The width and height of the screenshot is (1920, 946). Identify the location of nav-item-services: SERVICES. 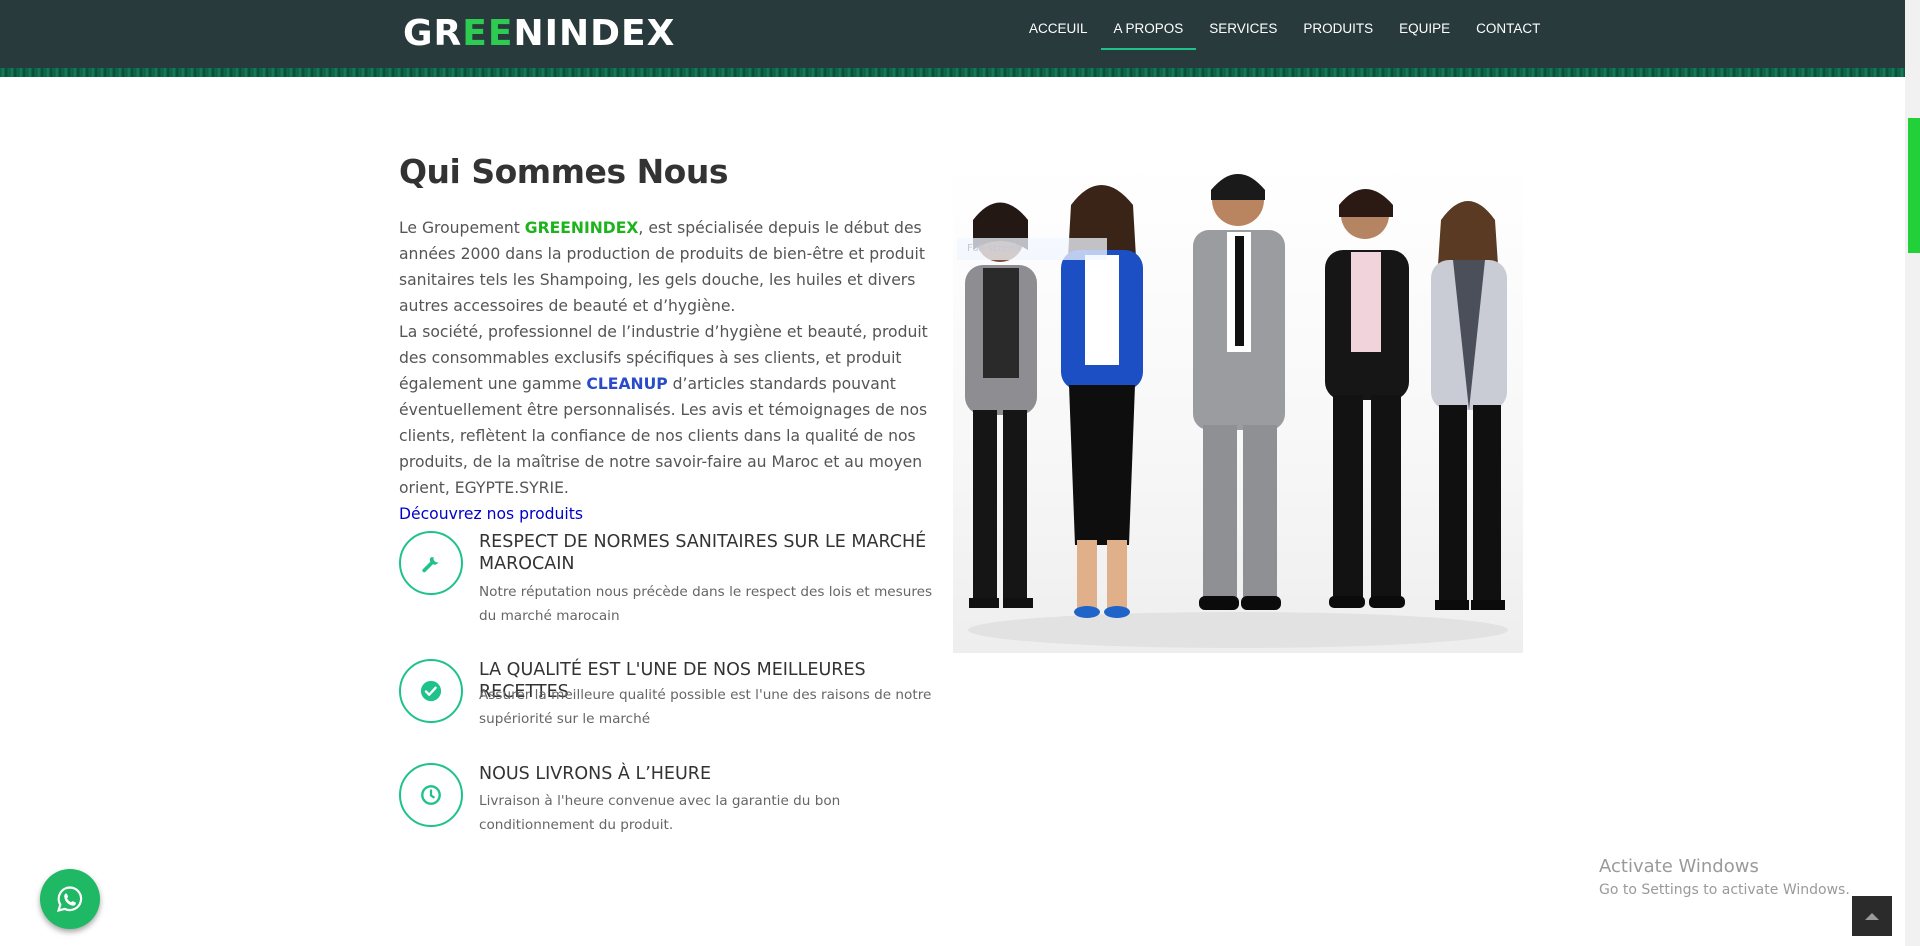
(1243, 25).